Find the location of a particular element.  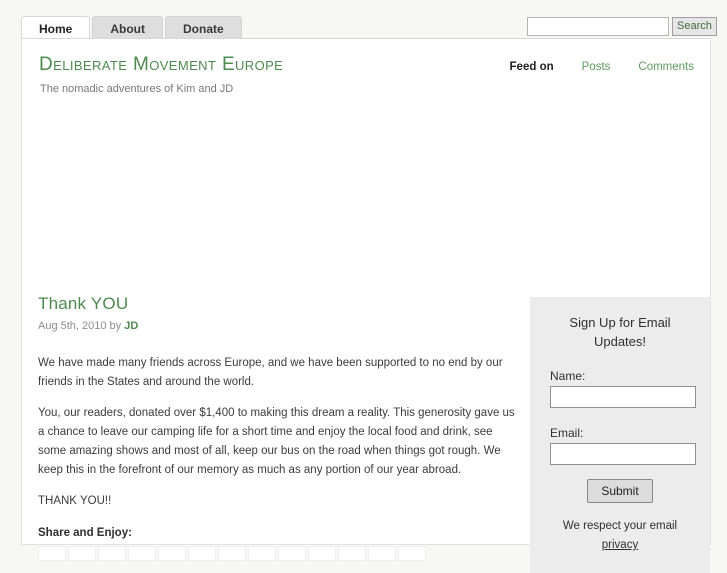

post-author-link: JD is located at coordinates (131, 326).